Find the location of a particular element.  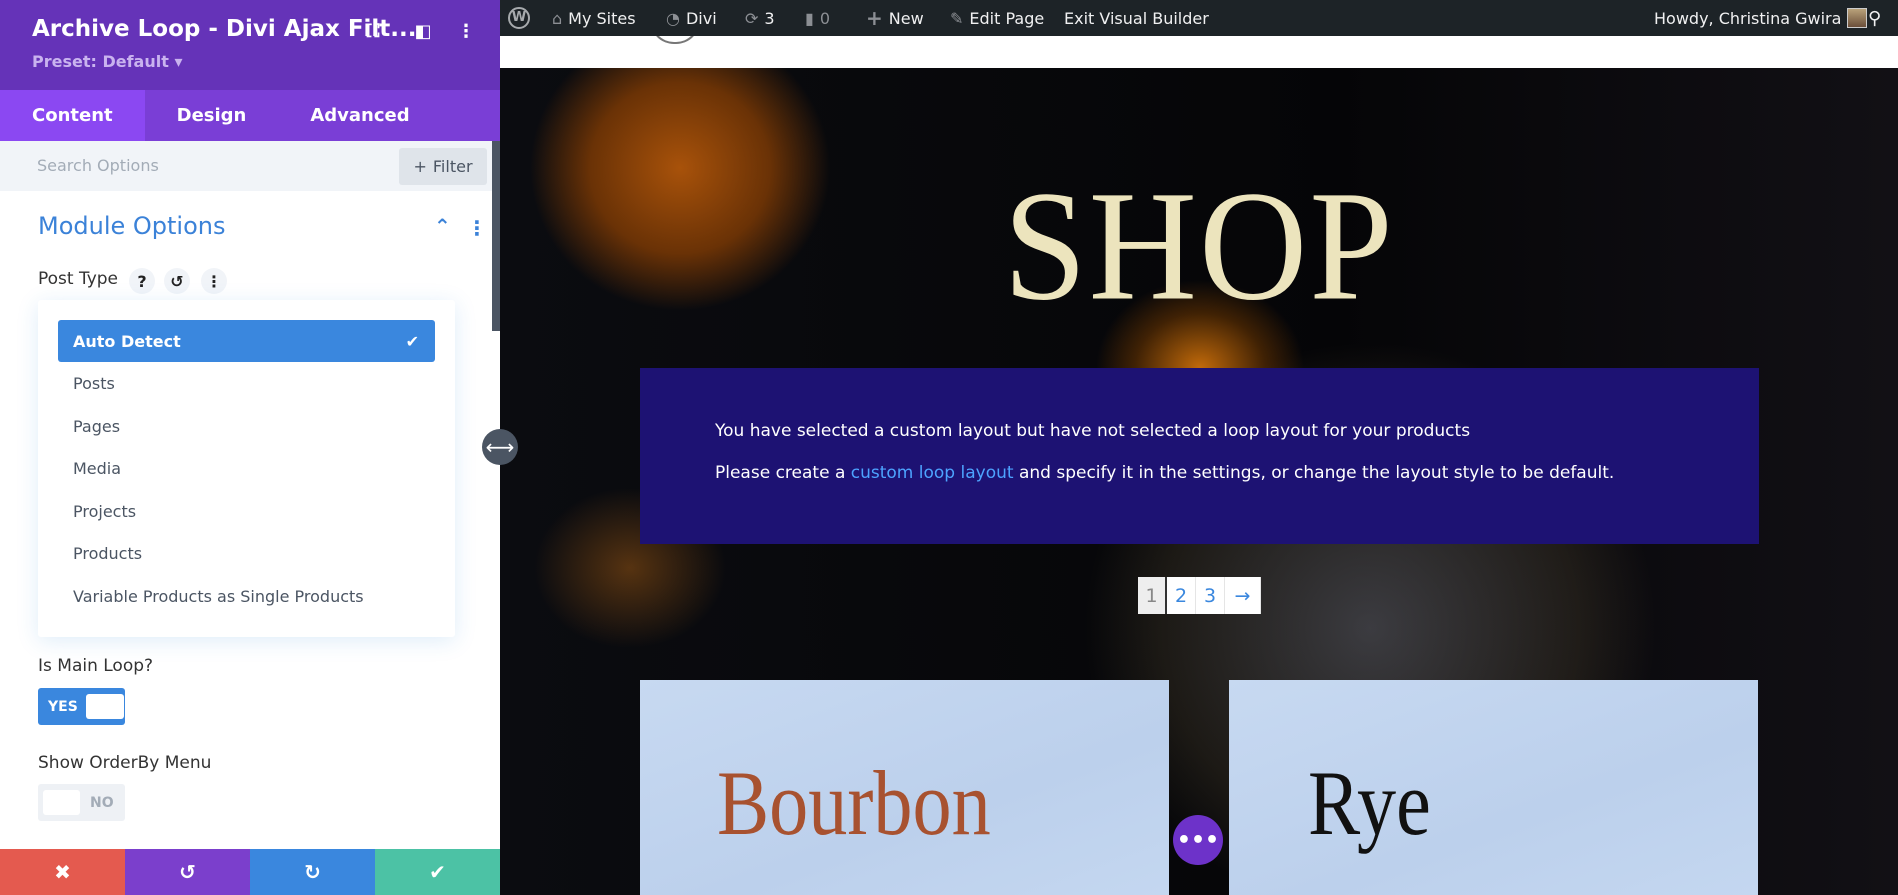

comments-count: 0 is located at coordinates (824, 18).